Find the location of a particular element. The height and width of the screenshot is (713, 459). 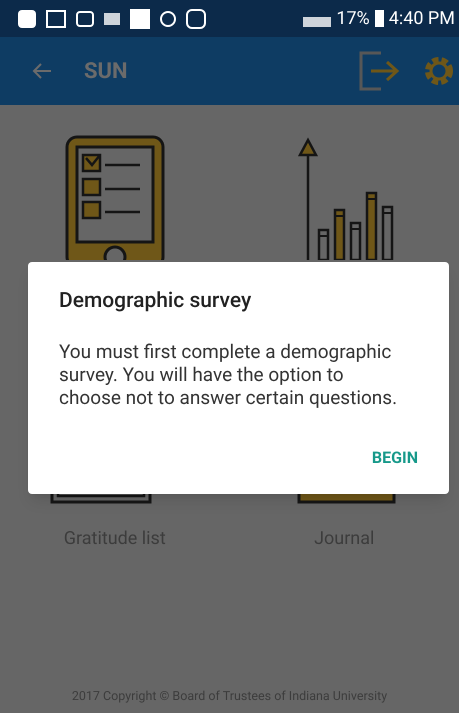

battery-level: 17% is located at coordinates (353, 19).